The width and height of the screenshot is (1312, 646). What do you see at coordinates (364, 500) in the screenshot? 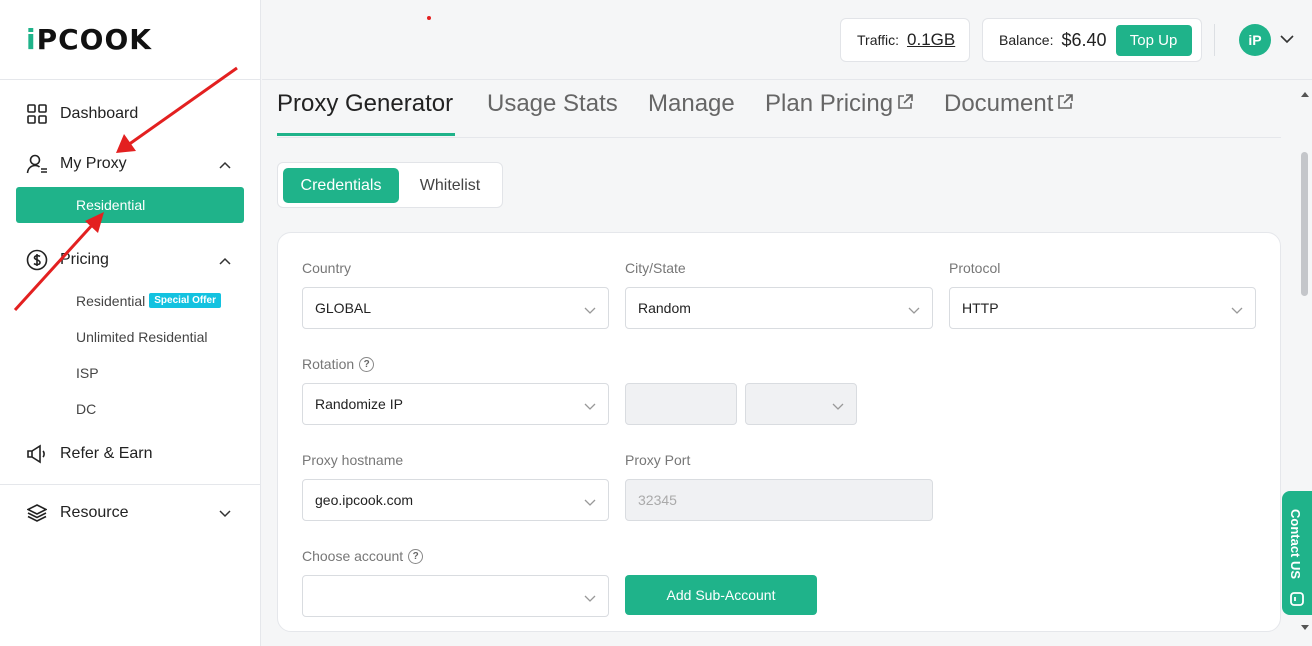
I see `hostname-value: geo.ipcook.com` at bounding box center [364, 500].